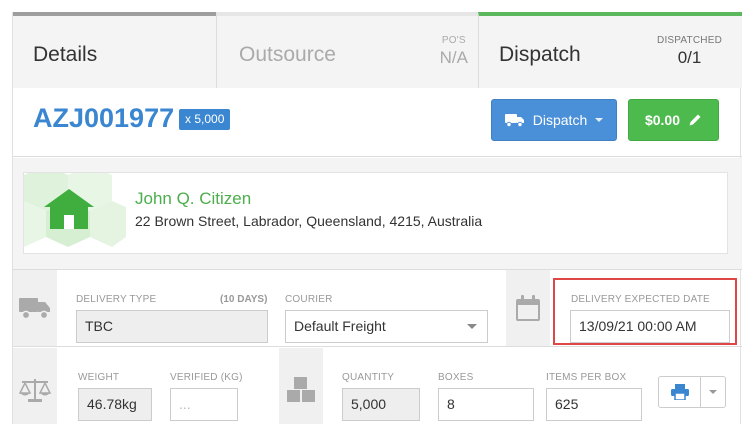 This screenshot has height=424, width=754. Describe the element at coordinates (206, 377) in the screenshot. I see `verified-label: VERIFIED (KG)` at that location.